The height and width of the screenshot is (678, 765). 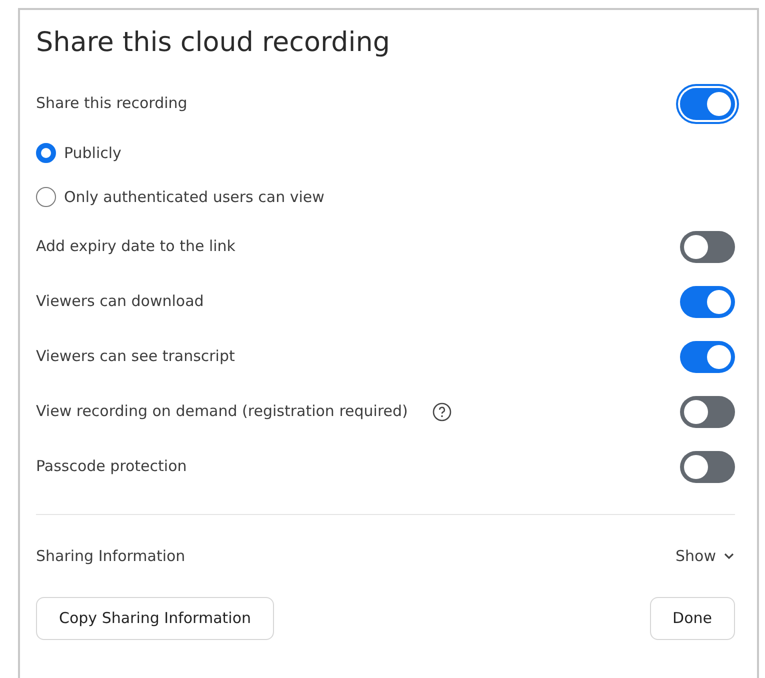 I want to click on radio-label: Only authenticated users can view, so click(x=194, y=197).